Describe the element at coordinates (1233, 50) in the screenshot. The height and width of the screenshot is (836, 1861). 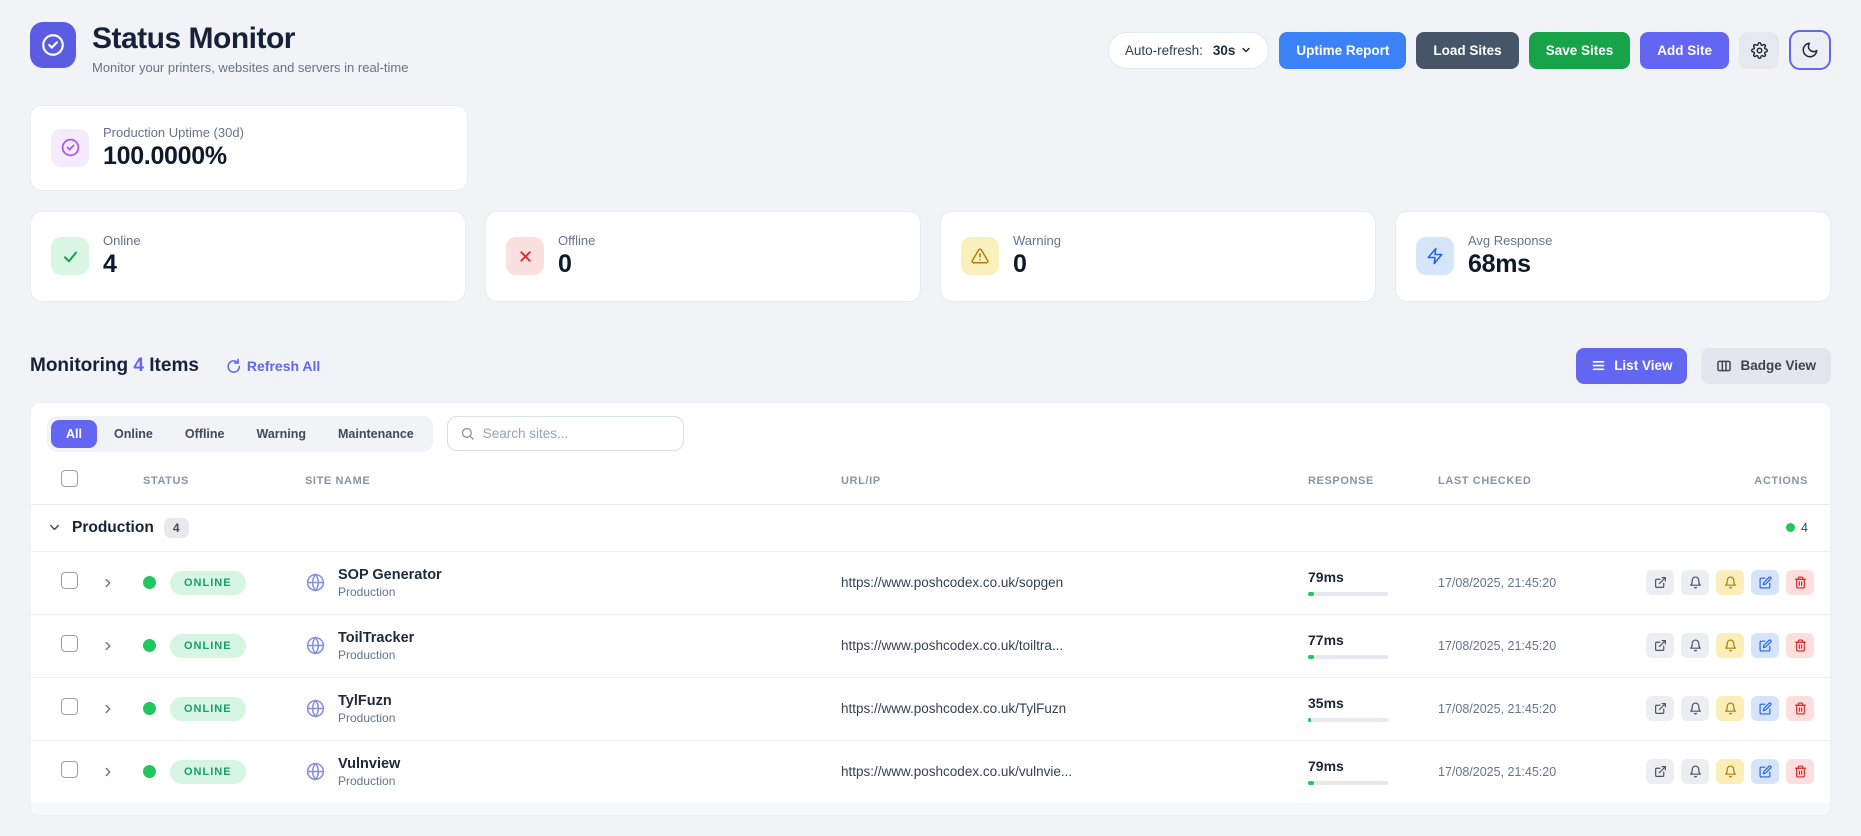
I see `auto-refresh-select: 30s` at that location.